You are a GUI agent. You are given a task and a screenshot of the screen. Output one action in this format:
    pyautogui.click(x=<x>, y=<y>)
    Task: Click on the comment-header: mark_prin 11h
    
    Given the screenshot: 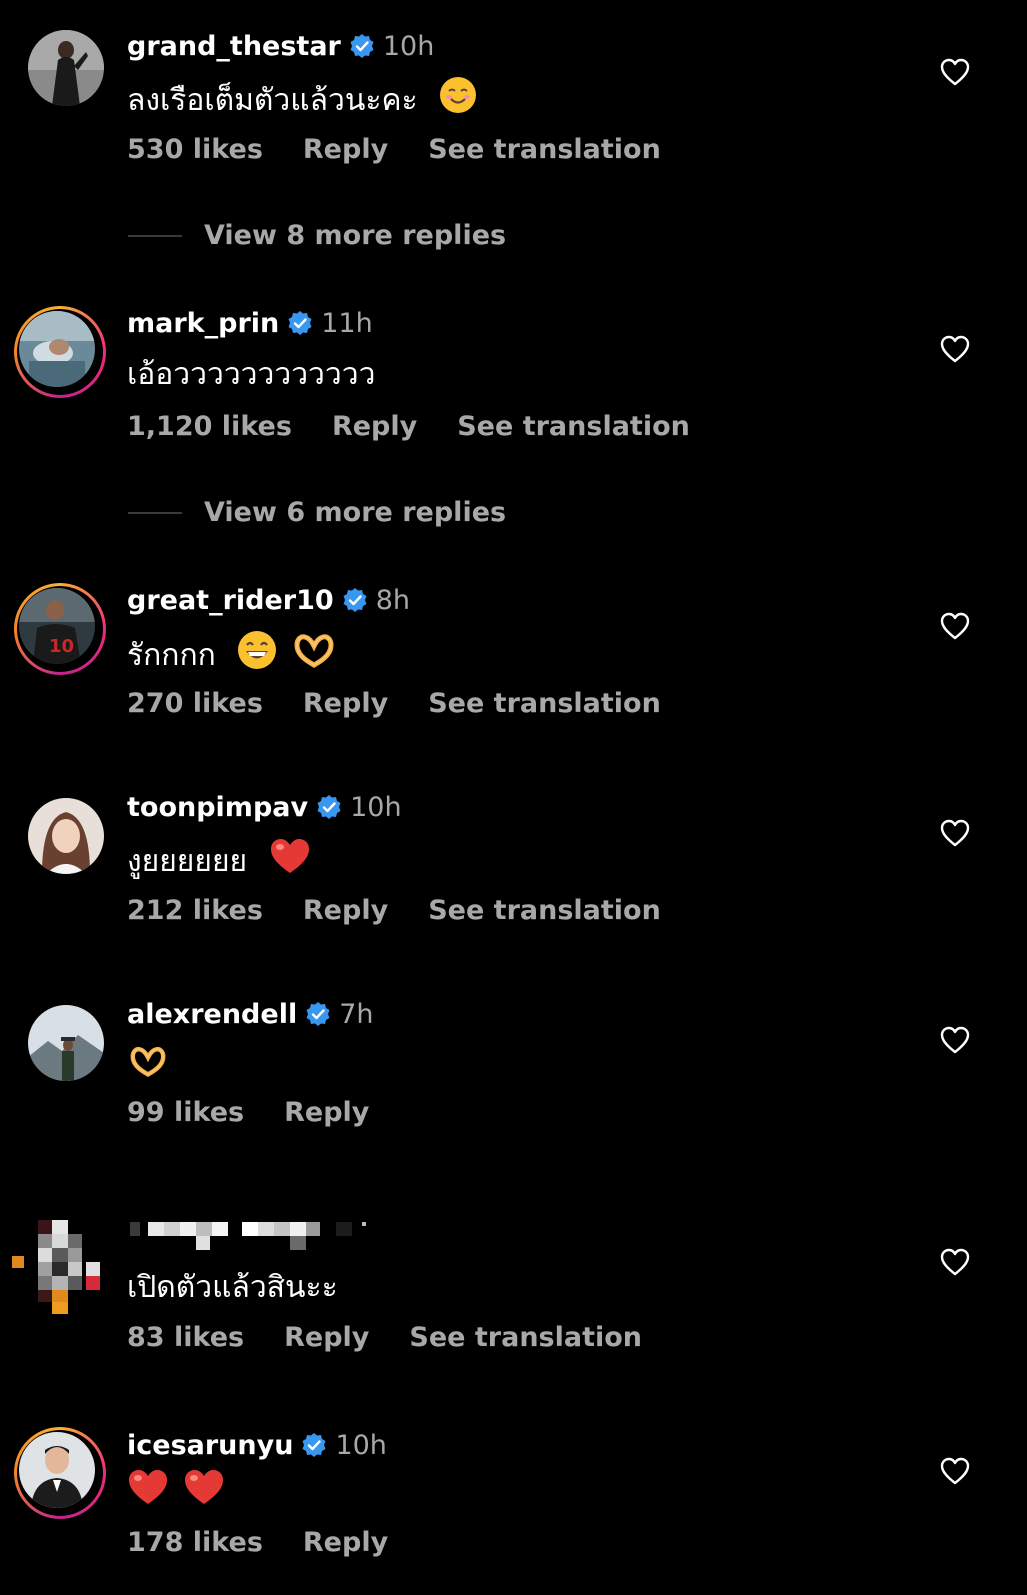 What is the action you would take?
    pyautogui.click(x=250, y=323)
    